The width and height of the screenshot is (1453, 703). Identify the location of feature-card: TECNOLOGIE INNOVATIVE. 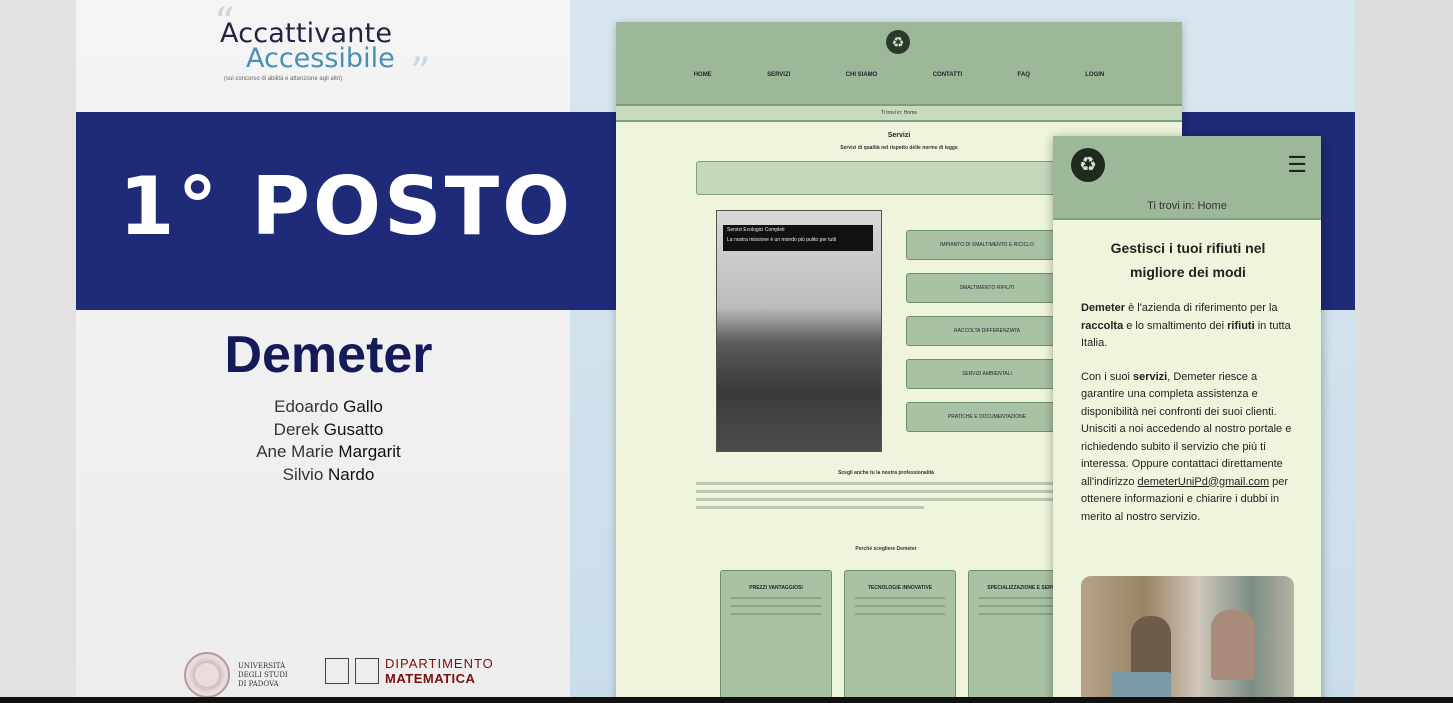
(900, 636).